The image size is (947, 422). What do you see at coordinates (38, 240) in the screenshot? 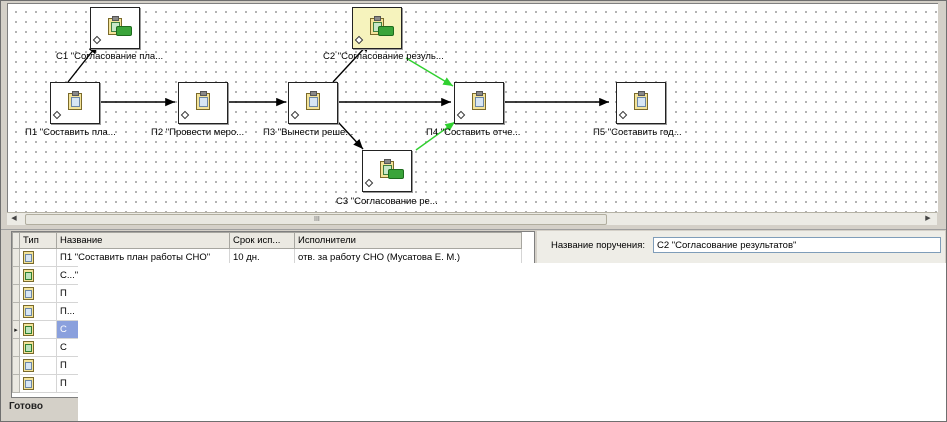
I see `column-header-type: Тип` at bounding box center [38, 240].